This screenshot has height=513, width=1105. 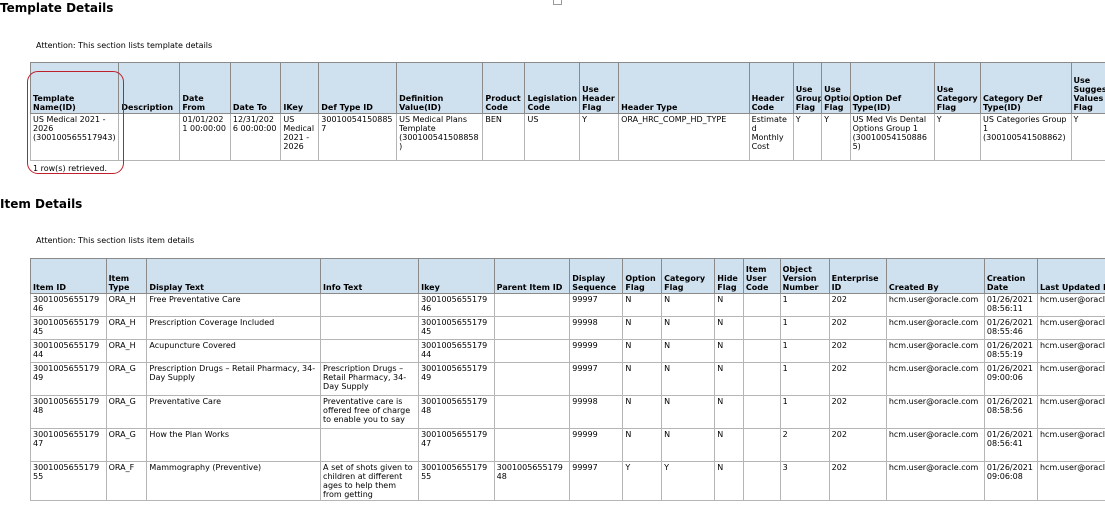 I want to click on template-column-header: Date To, so click(x=255, y=88).